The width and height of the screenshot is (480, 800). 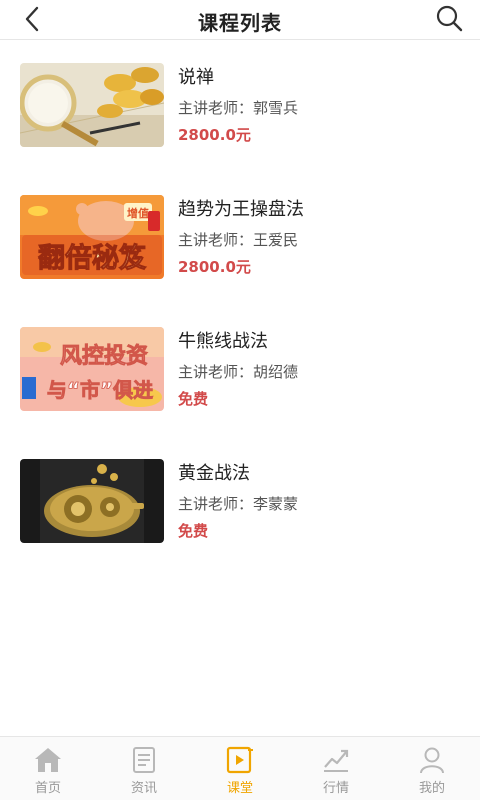 I want to click on course-title: 牛熊线战法, so click(x=223, y=341).